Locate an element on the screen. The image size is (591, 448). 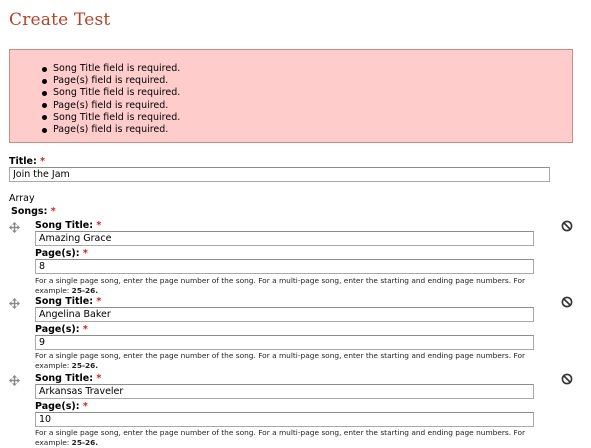
songs-label-text: Songs: is located at coordinates (29, 211).